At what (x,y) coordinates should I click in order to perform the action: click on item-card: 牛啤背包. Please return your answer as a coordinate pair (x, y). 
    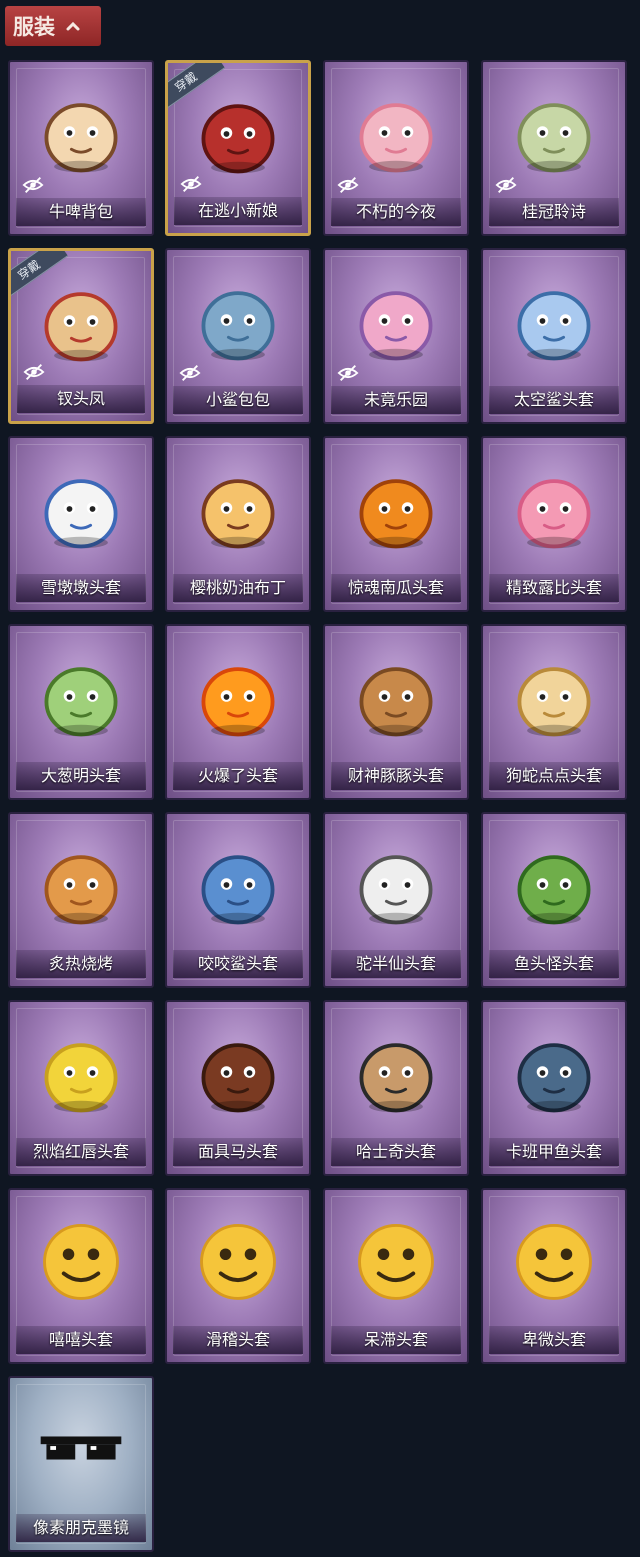
    Looking at the image, I should click on (81, 148).